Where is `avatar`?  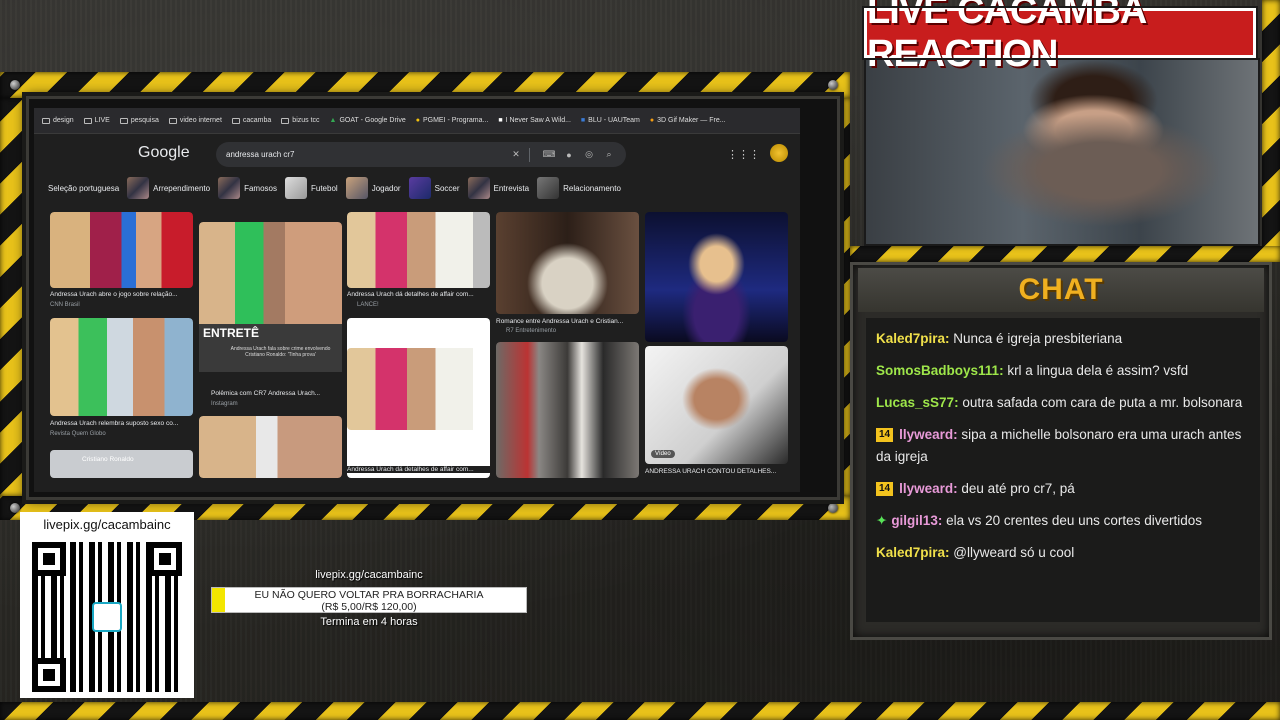 avatar is located at coordinates (779, 153).